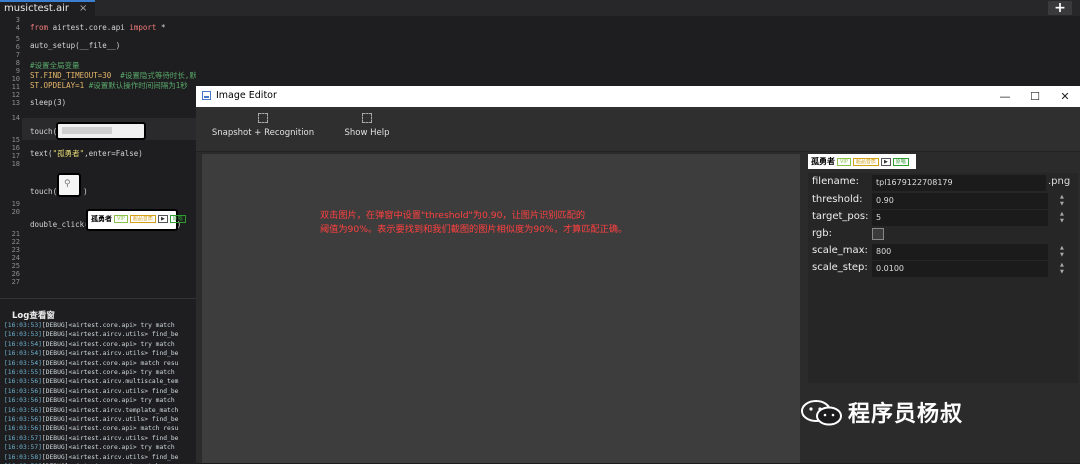 This screenshot has width=1080, height=464. What do you see at coordinates (840, 250) in the screenshot?
I see `scale-max-label: scale_max:` at bounding box center [840, 250].